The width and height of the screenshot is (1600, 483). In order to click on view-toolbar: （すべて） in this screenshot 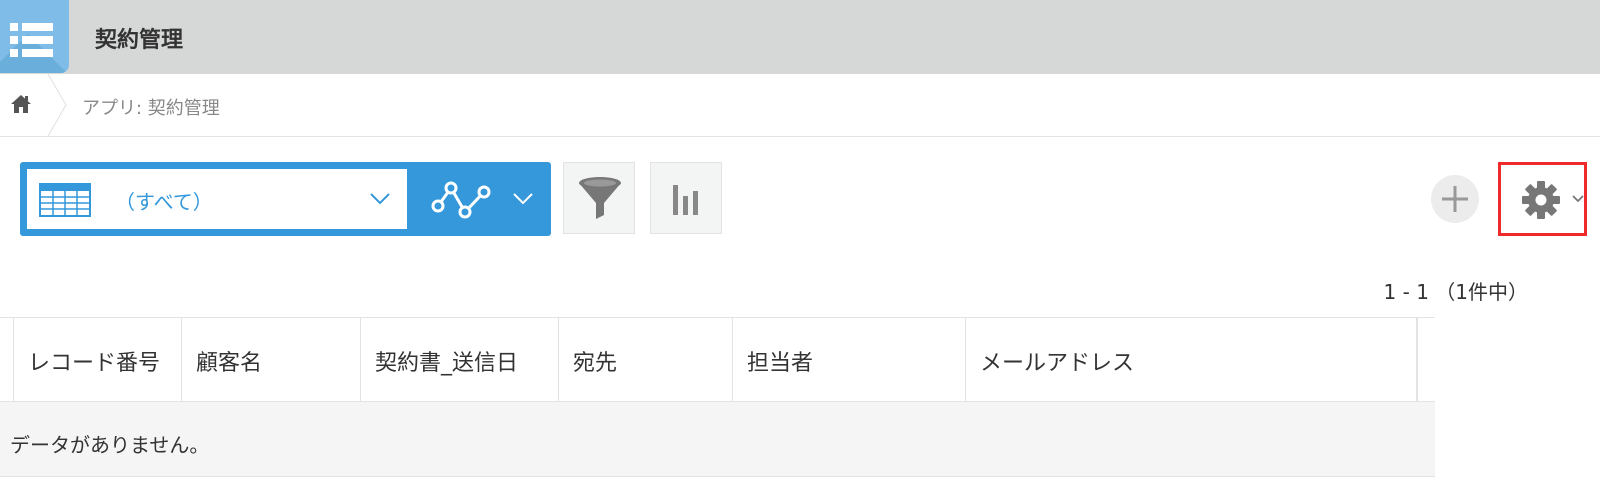, I will do `click(285, 199)`.